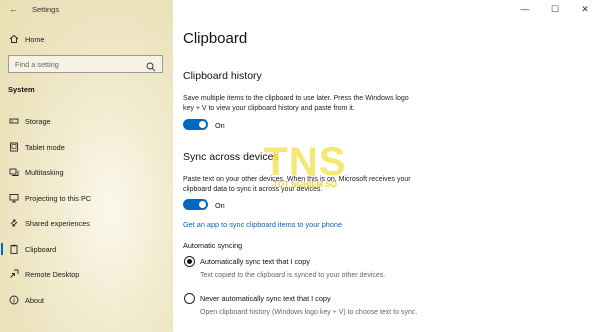  What do you see at coordinates (86, 249) in the screenshot?
I see `sidebar-item-clipboard: Clipboard` at bounding box center [86, 249].